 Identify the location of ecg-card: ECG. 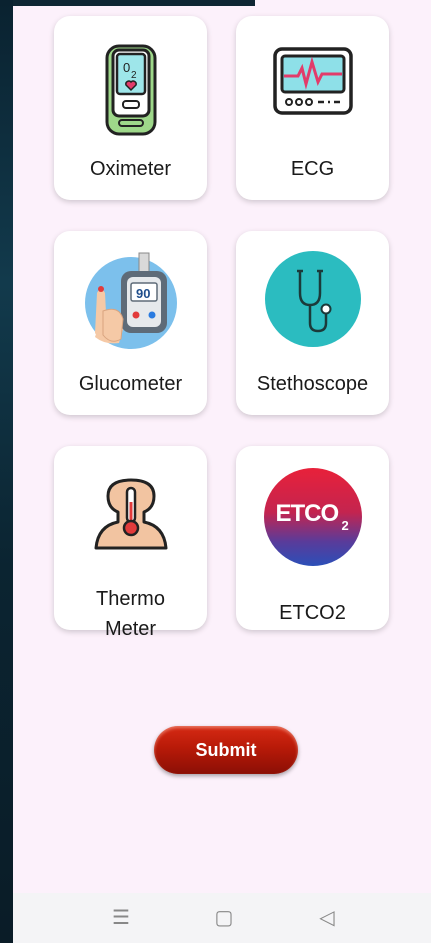
(312, 108).